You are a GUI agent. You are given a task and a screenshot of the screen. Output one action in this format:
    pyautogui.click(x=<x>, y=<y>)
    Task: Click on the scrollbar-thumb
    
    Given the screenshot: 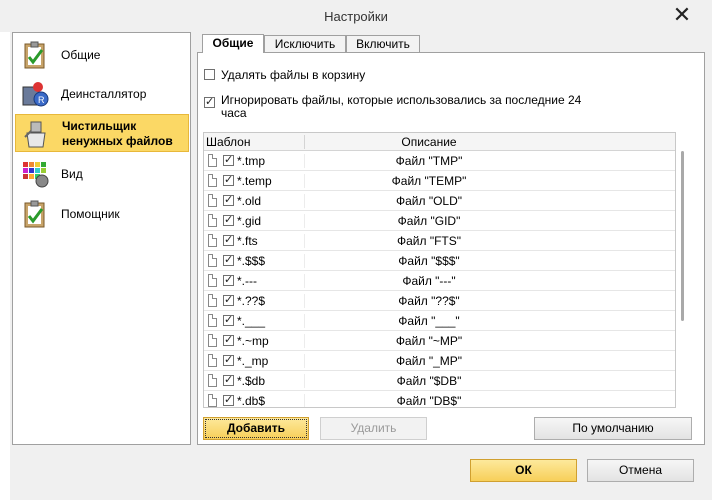 What is the action you would take?
    pyautogui.click(x=682, y=236)
    